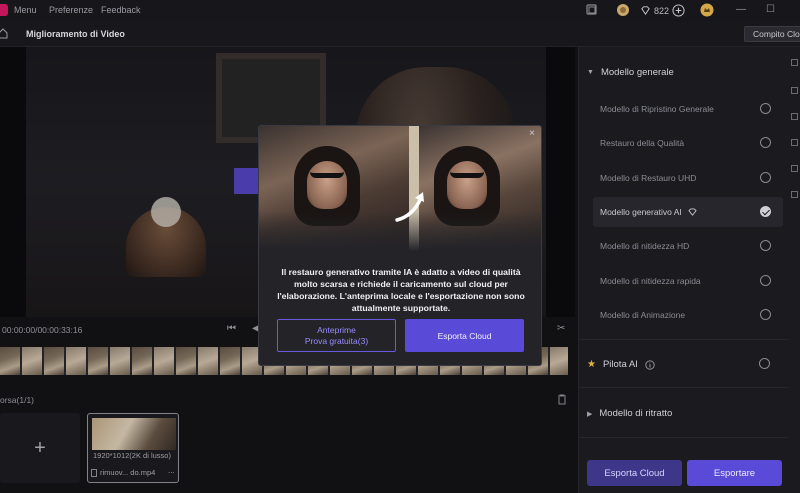 The height and width of the screenshot is (493, 800). I want to click on page-title: Miglioramento di Video, so click(75, 34).